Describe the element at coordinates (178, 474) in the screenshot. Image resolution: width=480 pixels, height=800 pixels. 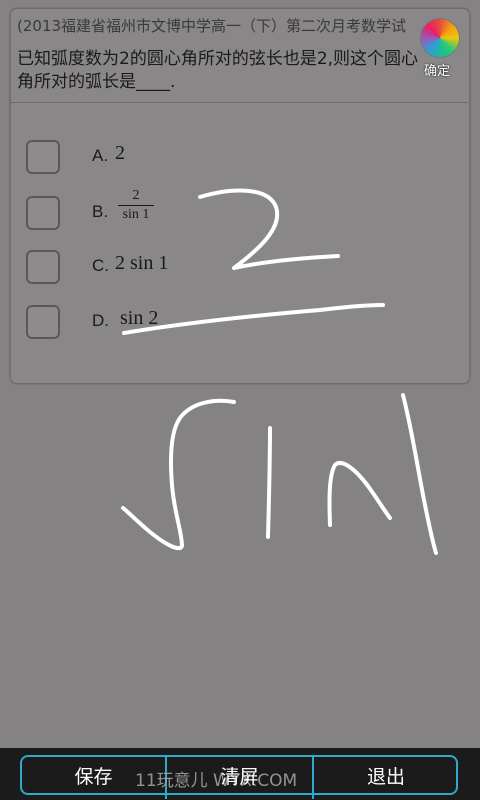
I see `ink-stroke-s` at that location.